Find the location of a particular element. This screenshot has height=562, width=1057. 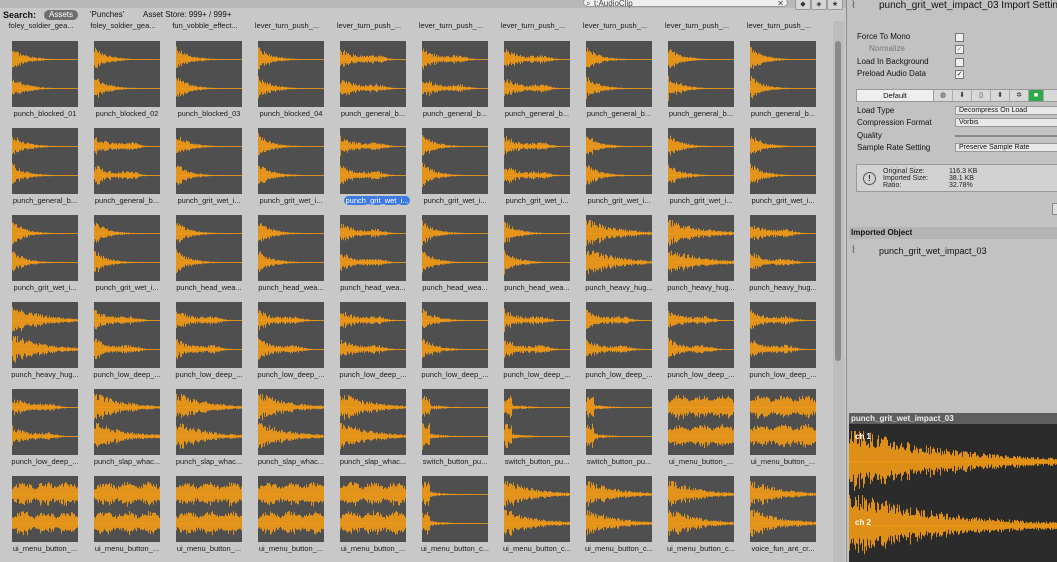

tab-default: Default is located at coordinates (895, 95).